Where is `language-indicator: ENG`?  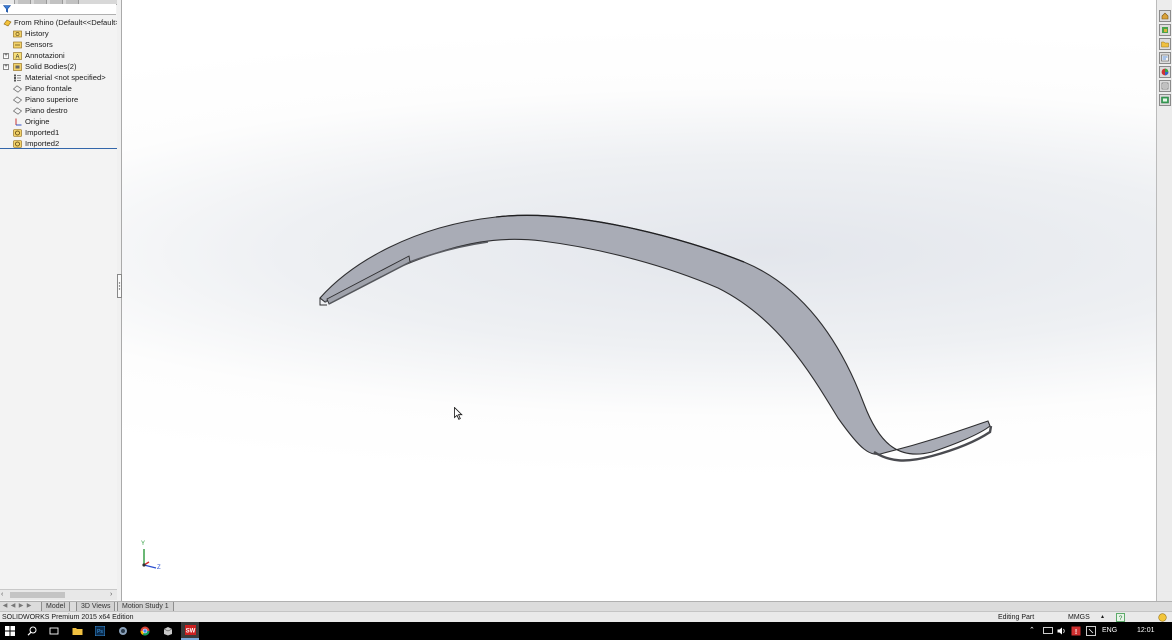
language-indicator: ENG is located at coordinates (1109, 631).